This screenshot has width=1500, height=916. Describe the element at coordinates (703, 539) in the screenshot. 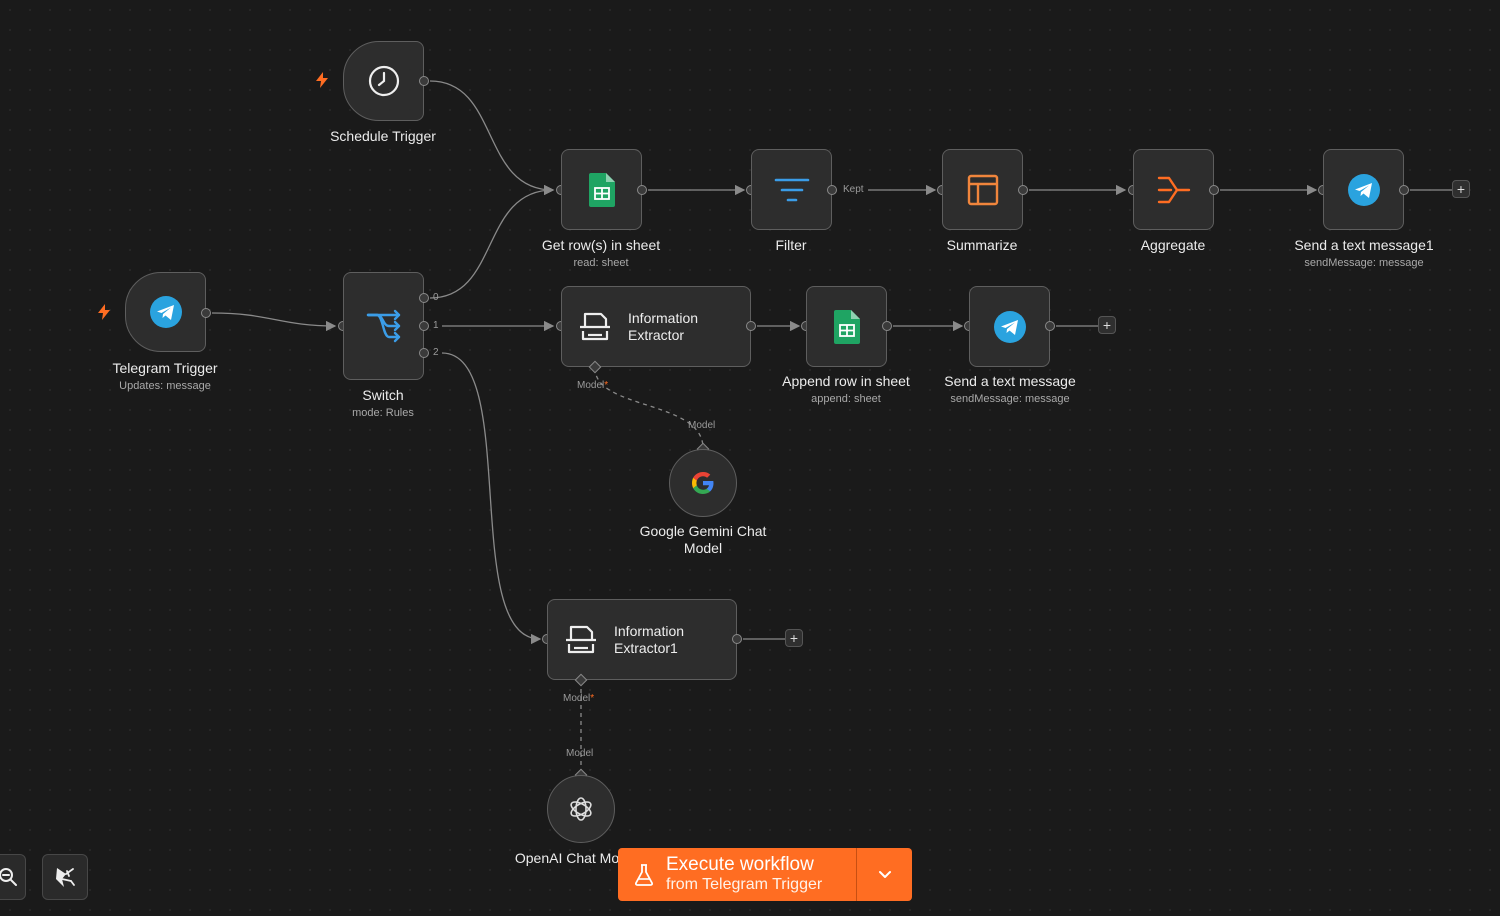

I see `gemini-chat-model-label: Google Gemini Chat Model` at that location.